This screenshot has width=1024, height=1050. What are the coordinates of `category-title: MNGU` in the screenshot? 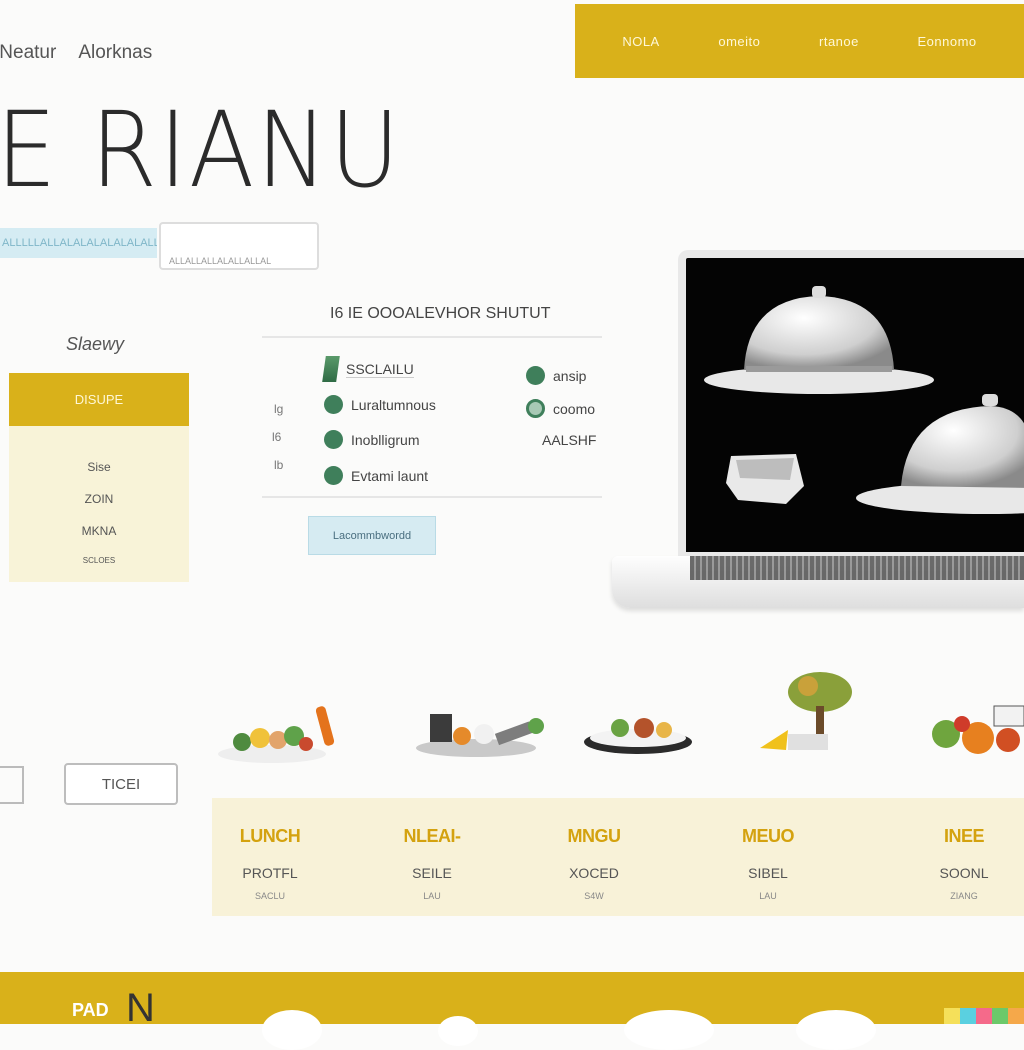 It's located at (594, 836).